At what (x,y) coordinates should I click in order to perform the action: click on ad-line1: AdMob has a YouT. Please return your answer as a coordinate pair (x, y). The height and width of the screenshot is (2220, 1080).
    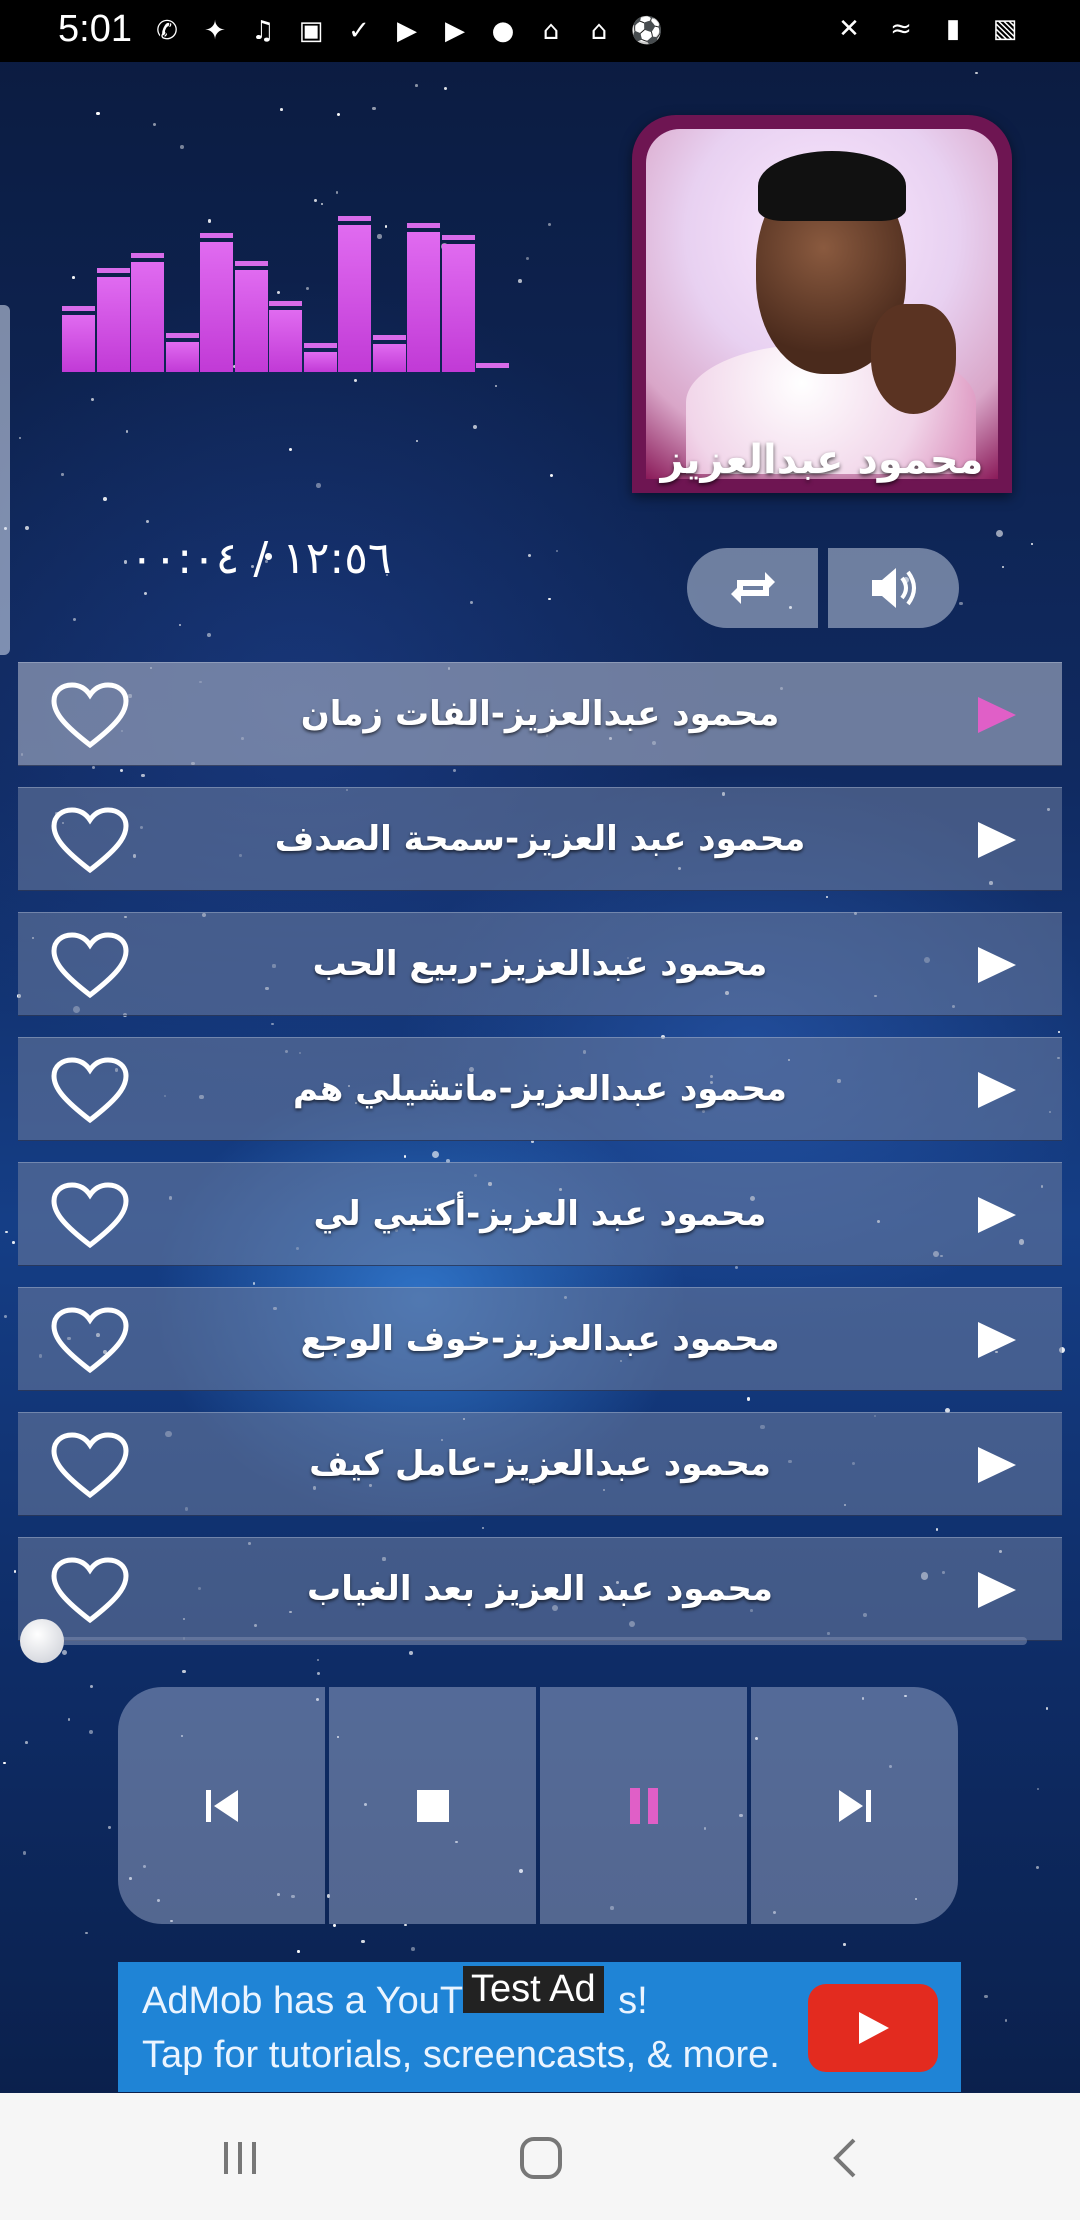
    Looking at the image, I should click on (303, 2001).